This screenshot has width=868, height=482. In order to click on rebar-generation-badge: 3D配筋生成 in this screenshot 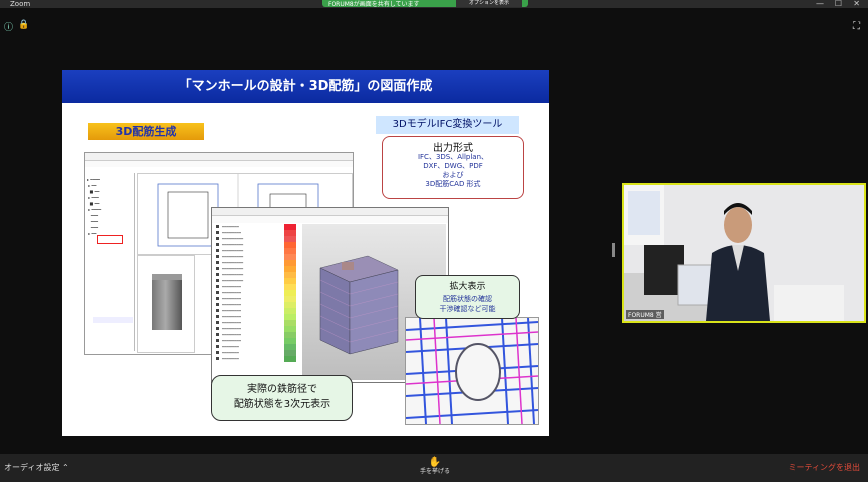, I will do `click(146, 131)`.